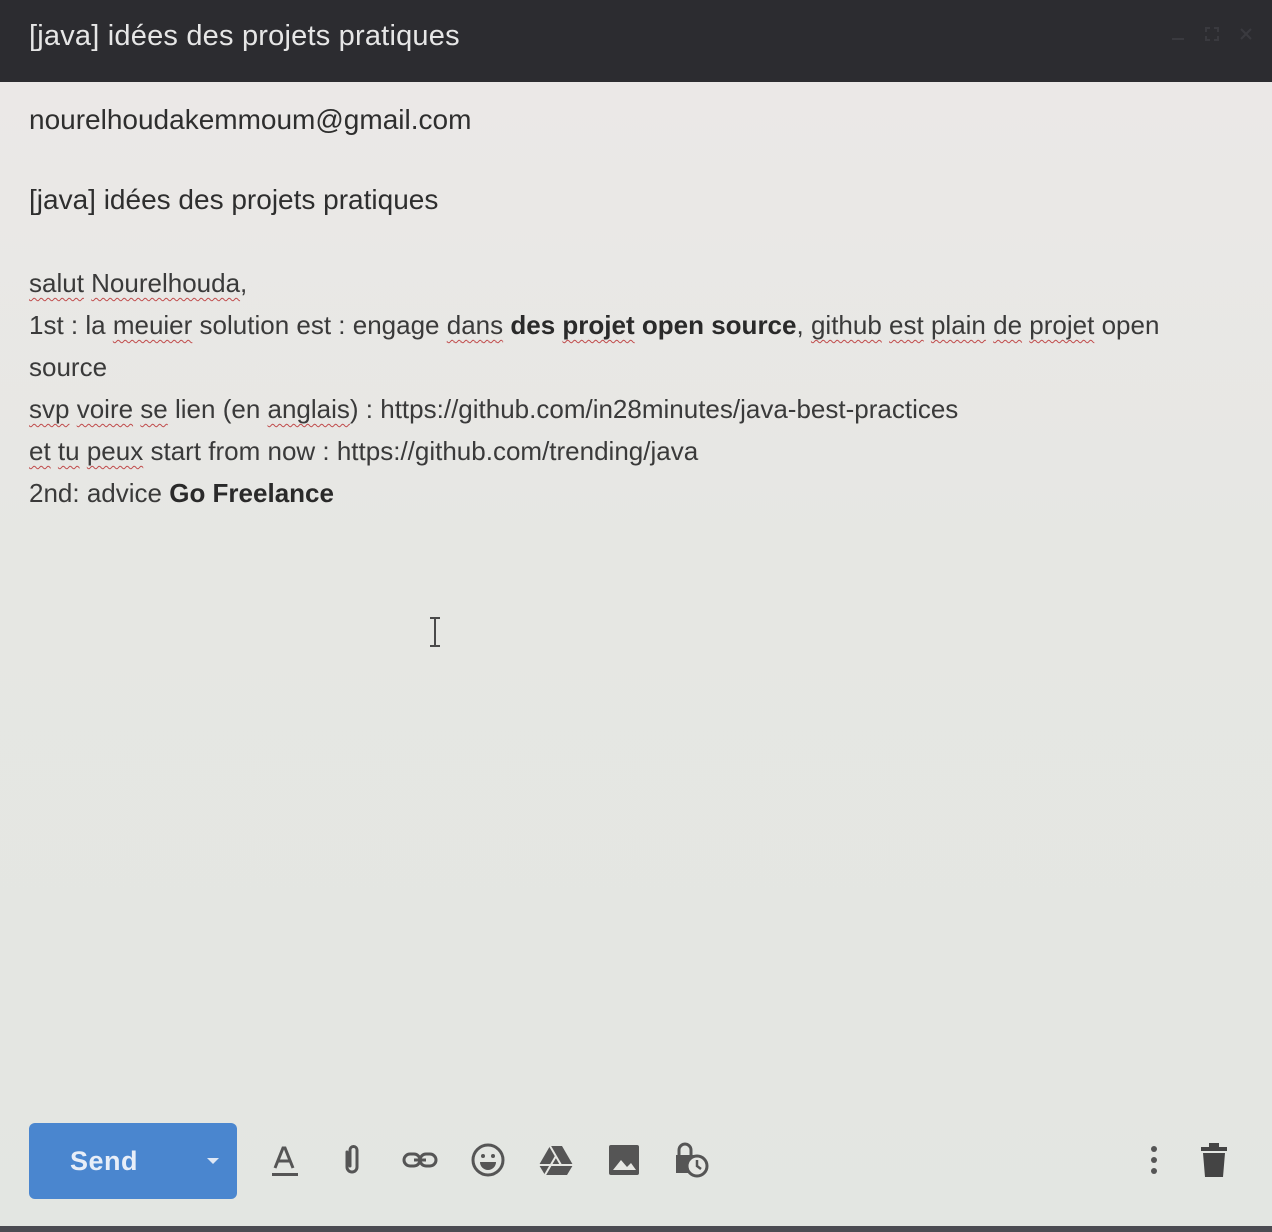  I want to click on body-line-greeting: salut Nourelhouda,, so click(637, 283).